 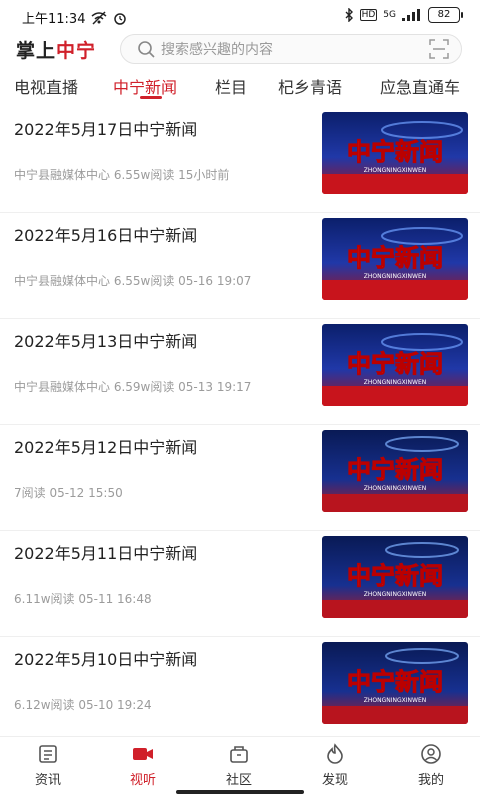 I want to click on nav-community: 社区, so click(x=239, y=765).